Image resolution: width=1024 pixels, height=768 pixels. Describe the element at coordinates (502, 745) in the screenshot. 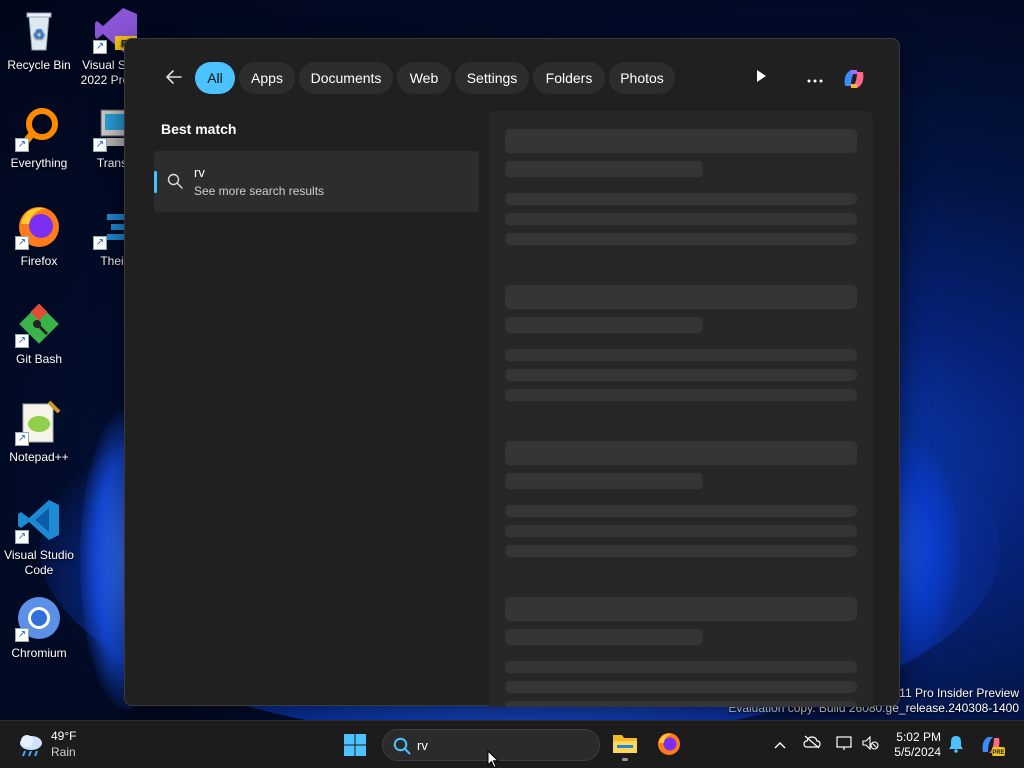

I see `taskbar-search-input` at that location.